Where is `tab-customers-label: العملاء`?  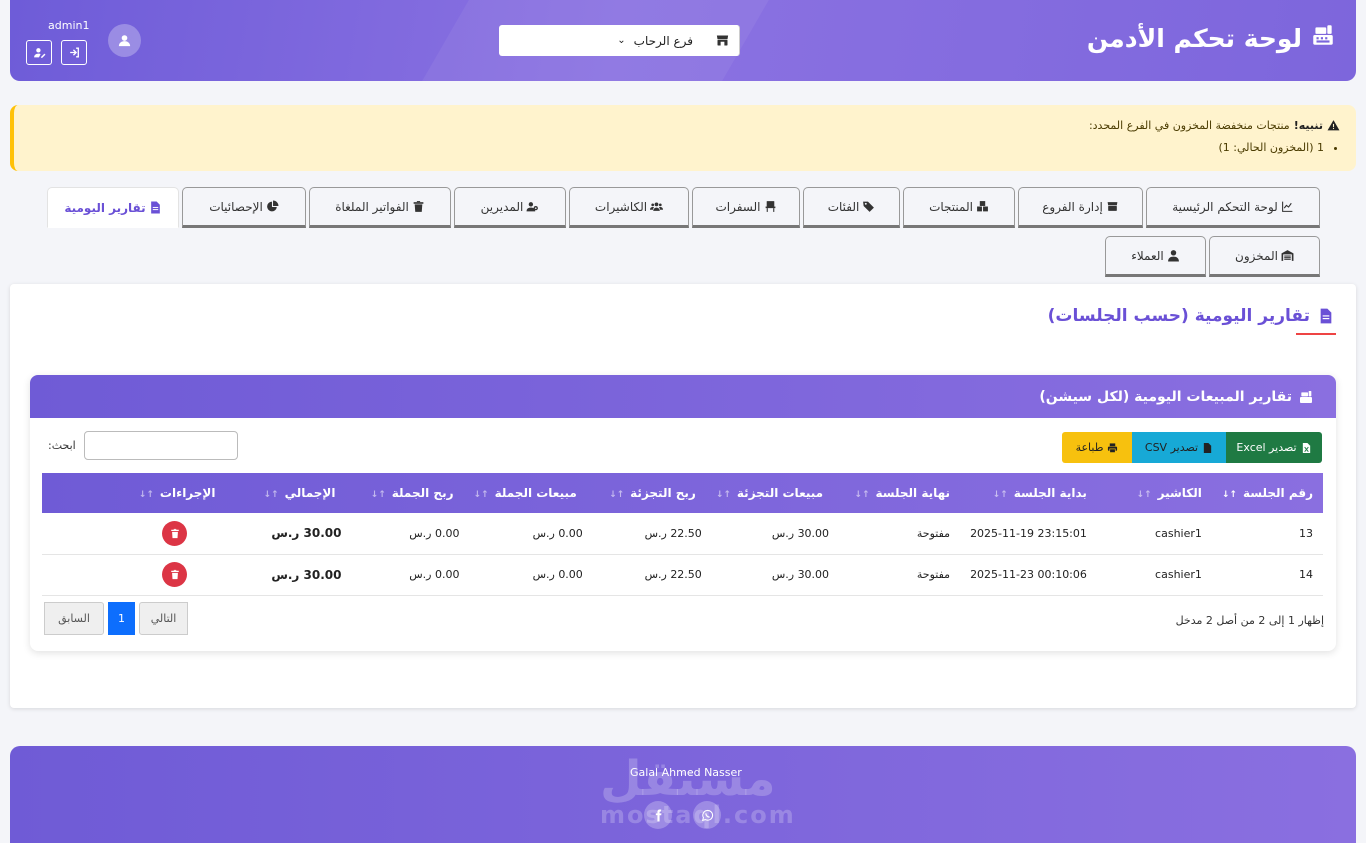 tab-customers-label: العملاء is located at coordinates (1147, 255).